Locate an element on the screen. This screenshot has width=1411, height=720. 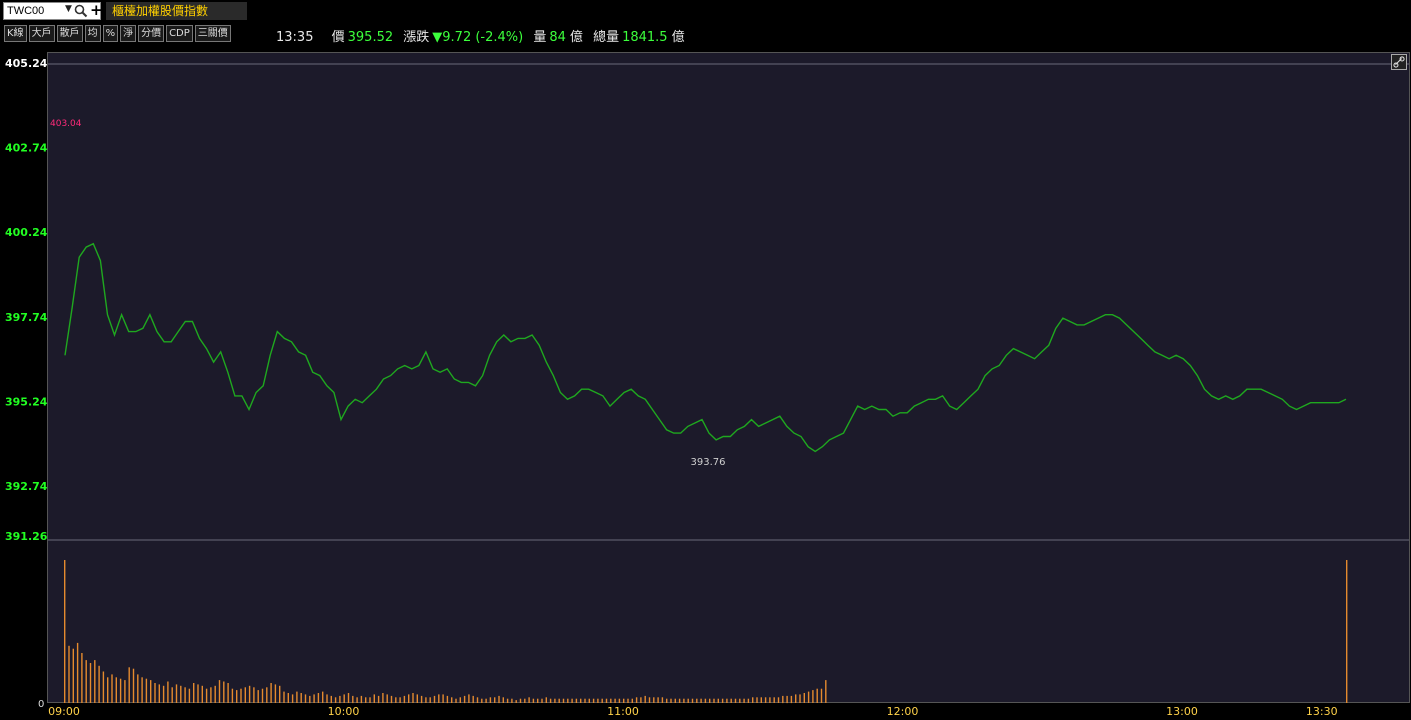
x-tick-label: 13:30 is located at coordinates (1322, 711).